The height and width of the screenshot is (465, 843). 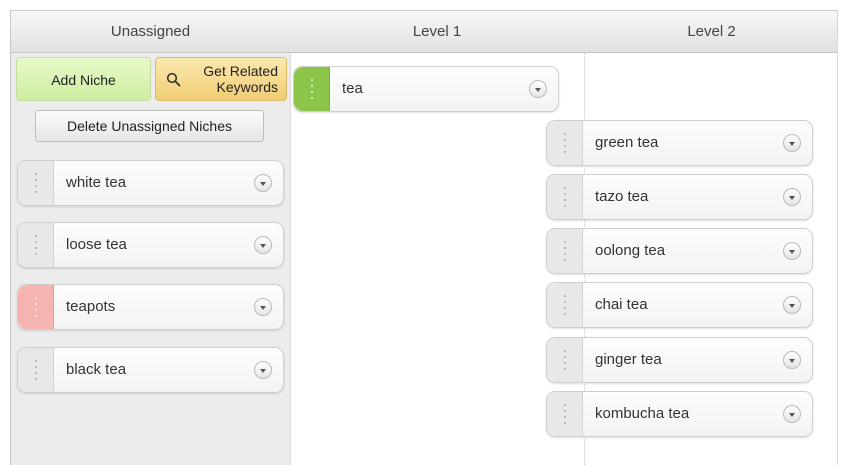 I want to click on niche-card: oolong tea, so click(x=679, y=251).